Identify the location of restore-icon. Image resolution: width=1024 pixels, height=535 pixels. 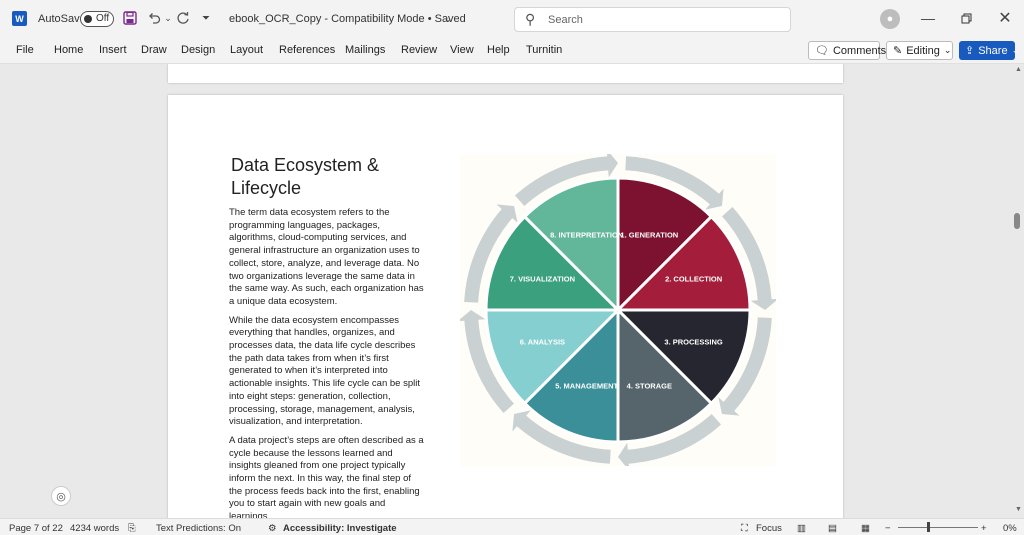
(966, 18).